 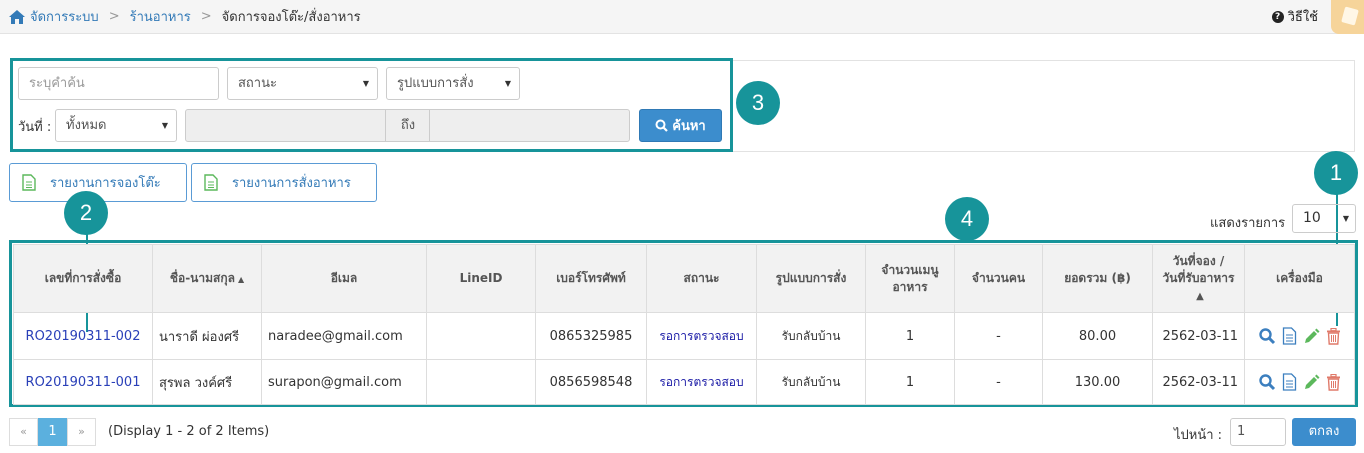 I want to click on header-tools: เครื่องมือ, so click(x=1299, y=278).